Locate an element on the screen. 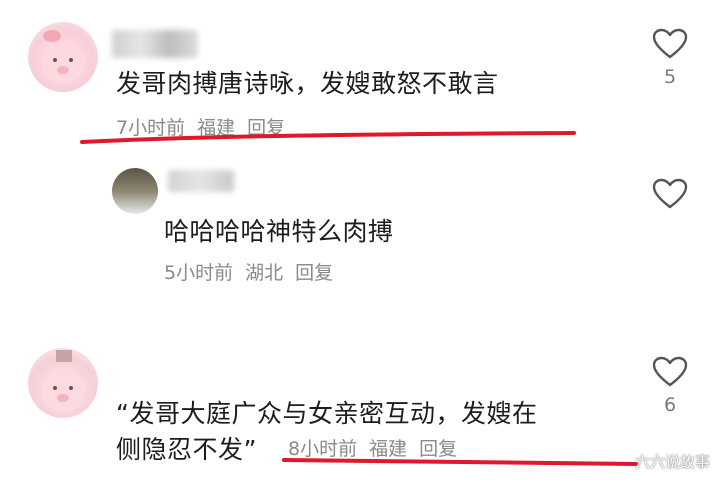 The height and width of the screenshot is (482, 720). watermark: 六六说故事 is located at coordinates (672, 462).